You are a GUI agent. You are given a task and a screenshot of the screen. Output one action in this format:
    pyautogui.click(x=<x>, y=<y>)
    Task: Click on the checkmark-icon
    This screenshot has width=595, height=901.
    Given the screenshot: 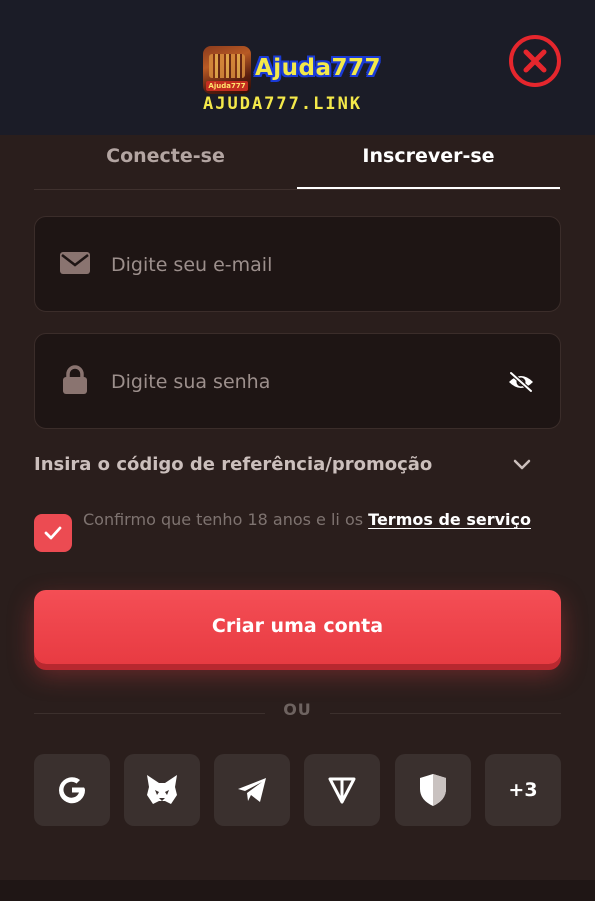 What is the action you would take?
    pyautogui.click(x=53, y=533)
    